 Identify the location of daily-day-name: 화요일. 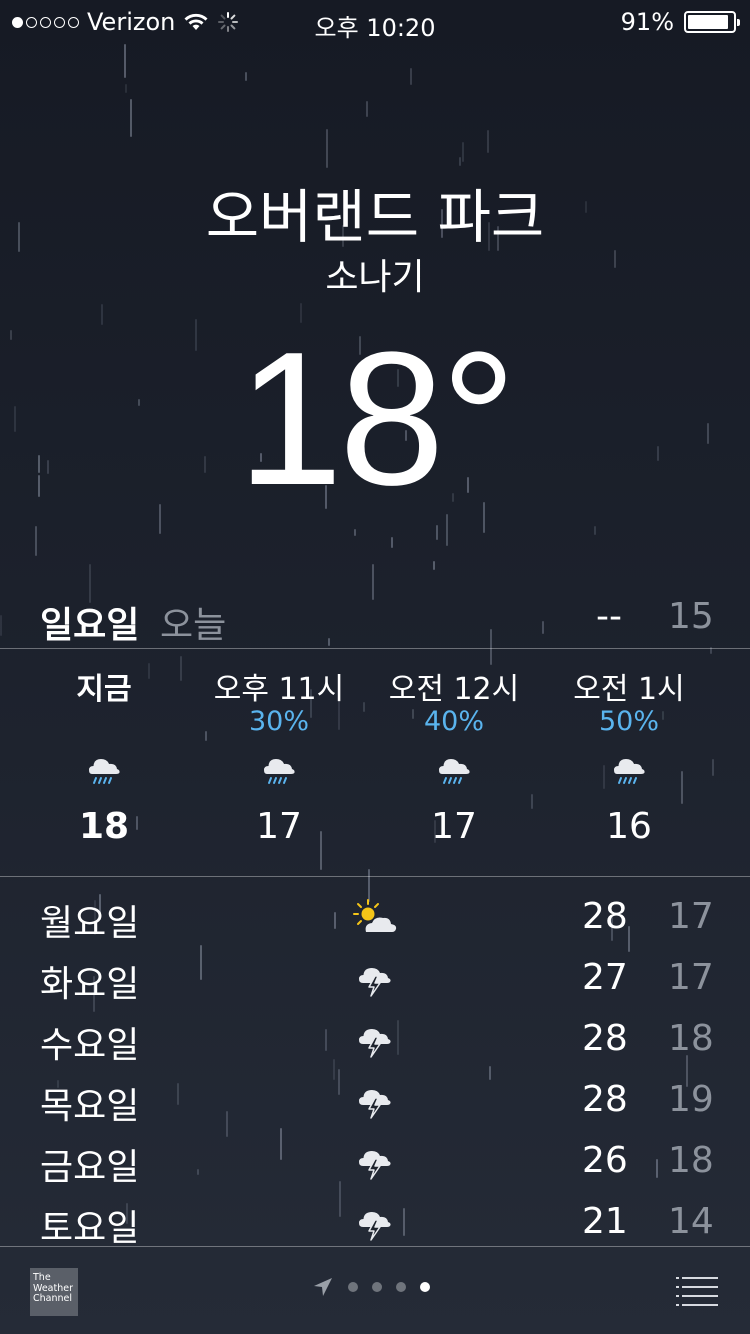
(90, 984).